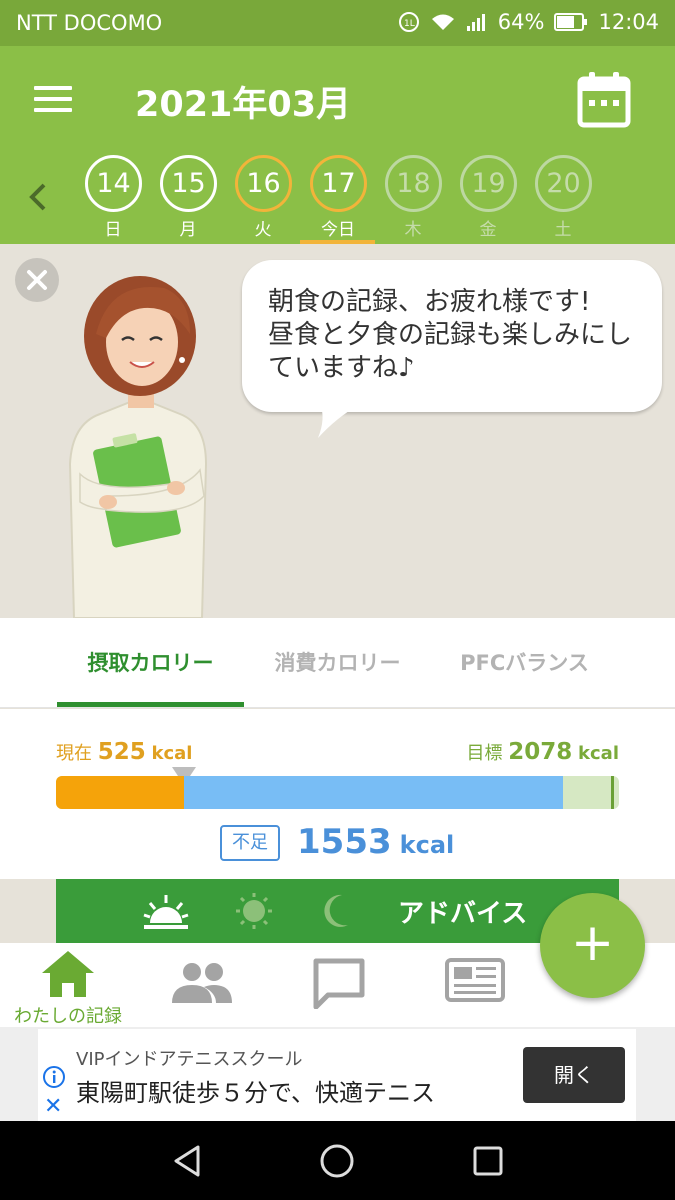 This screenshot has height=1200, width=675. Describe the element at coordinates (628, 22) in the screenshot. I see `clock: 12:04` at that location.